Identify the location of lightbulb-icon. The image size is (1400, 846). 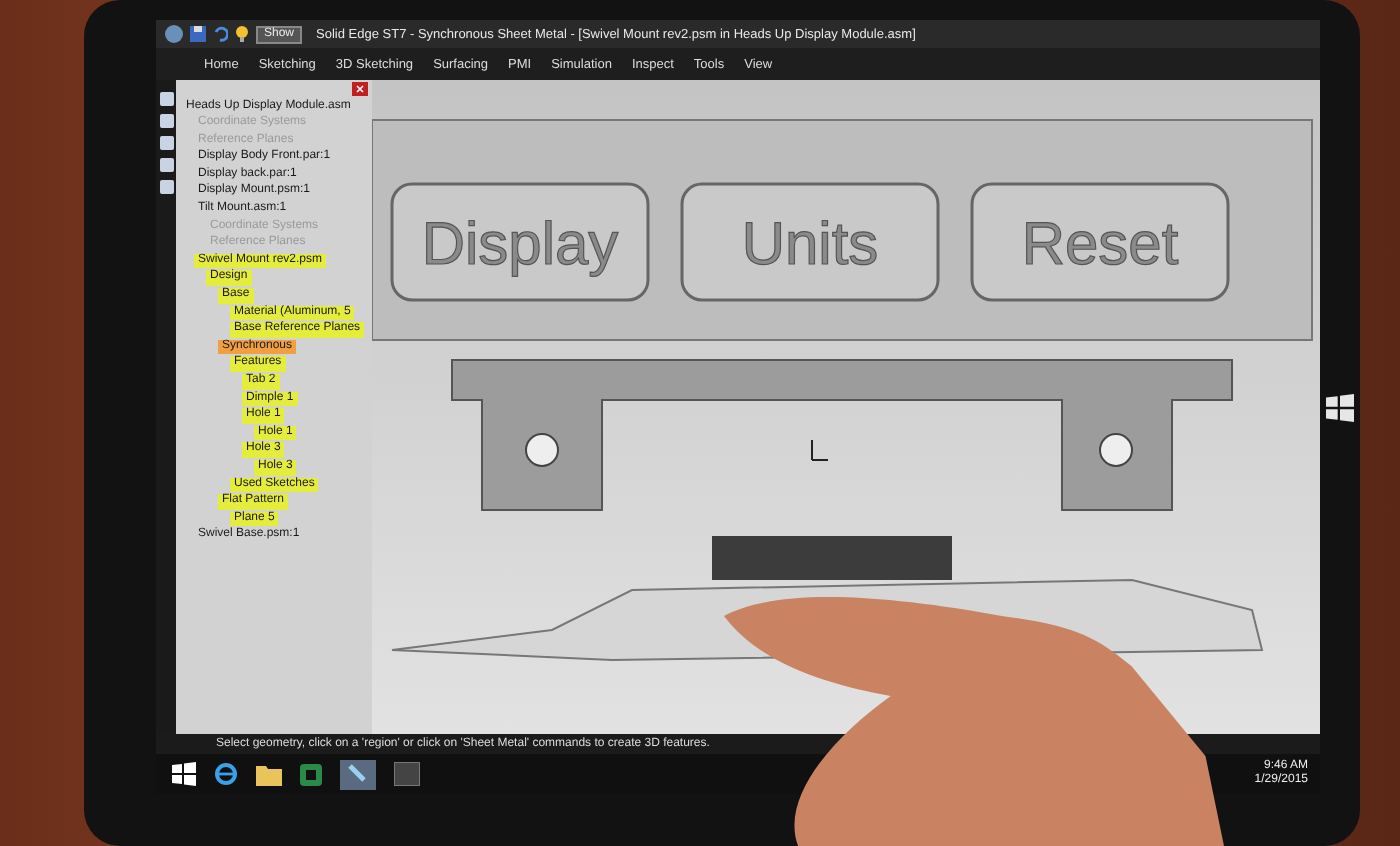
(242, 34).